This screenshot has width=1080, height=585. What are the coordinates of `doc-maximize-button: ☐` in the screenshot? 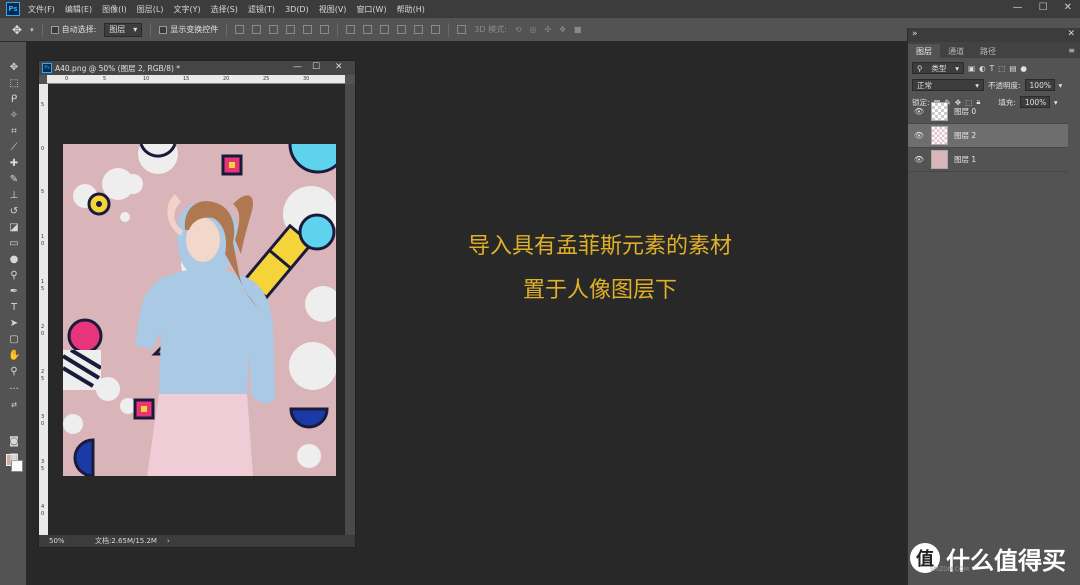 It's located at (316, 67).